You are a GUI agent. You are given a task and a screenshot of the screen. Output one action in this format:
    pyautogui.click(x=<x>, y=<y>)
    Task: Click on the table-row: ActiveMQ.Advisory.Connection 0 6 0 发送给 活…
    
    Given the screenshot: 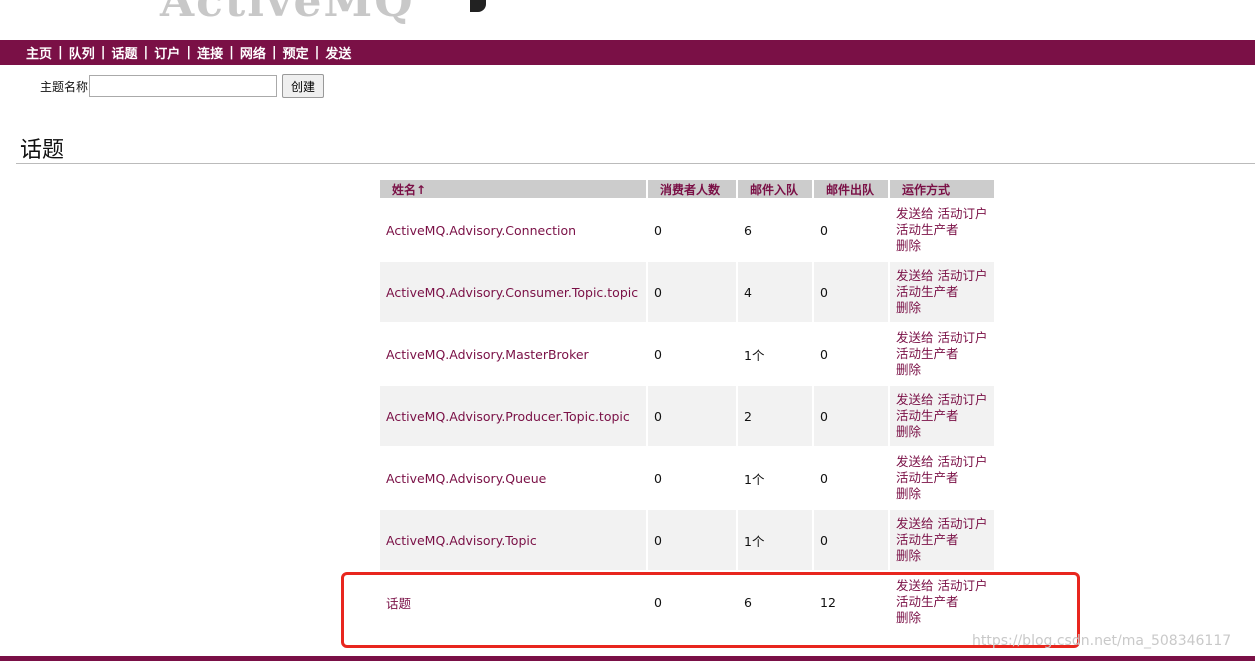 What is the action you would take?
    pyautogui.click(x=687, y=230)
    